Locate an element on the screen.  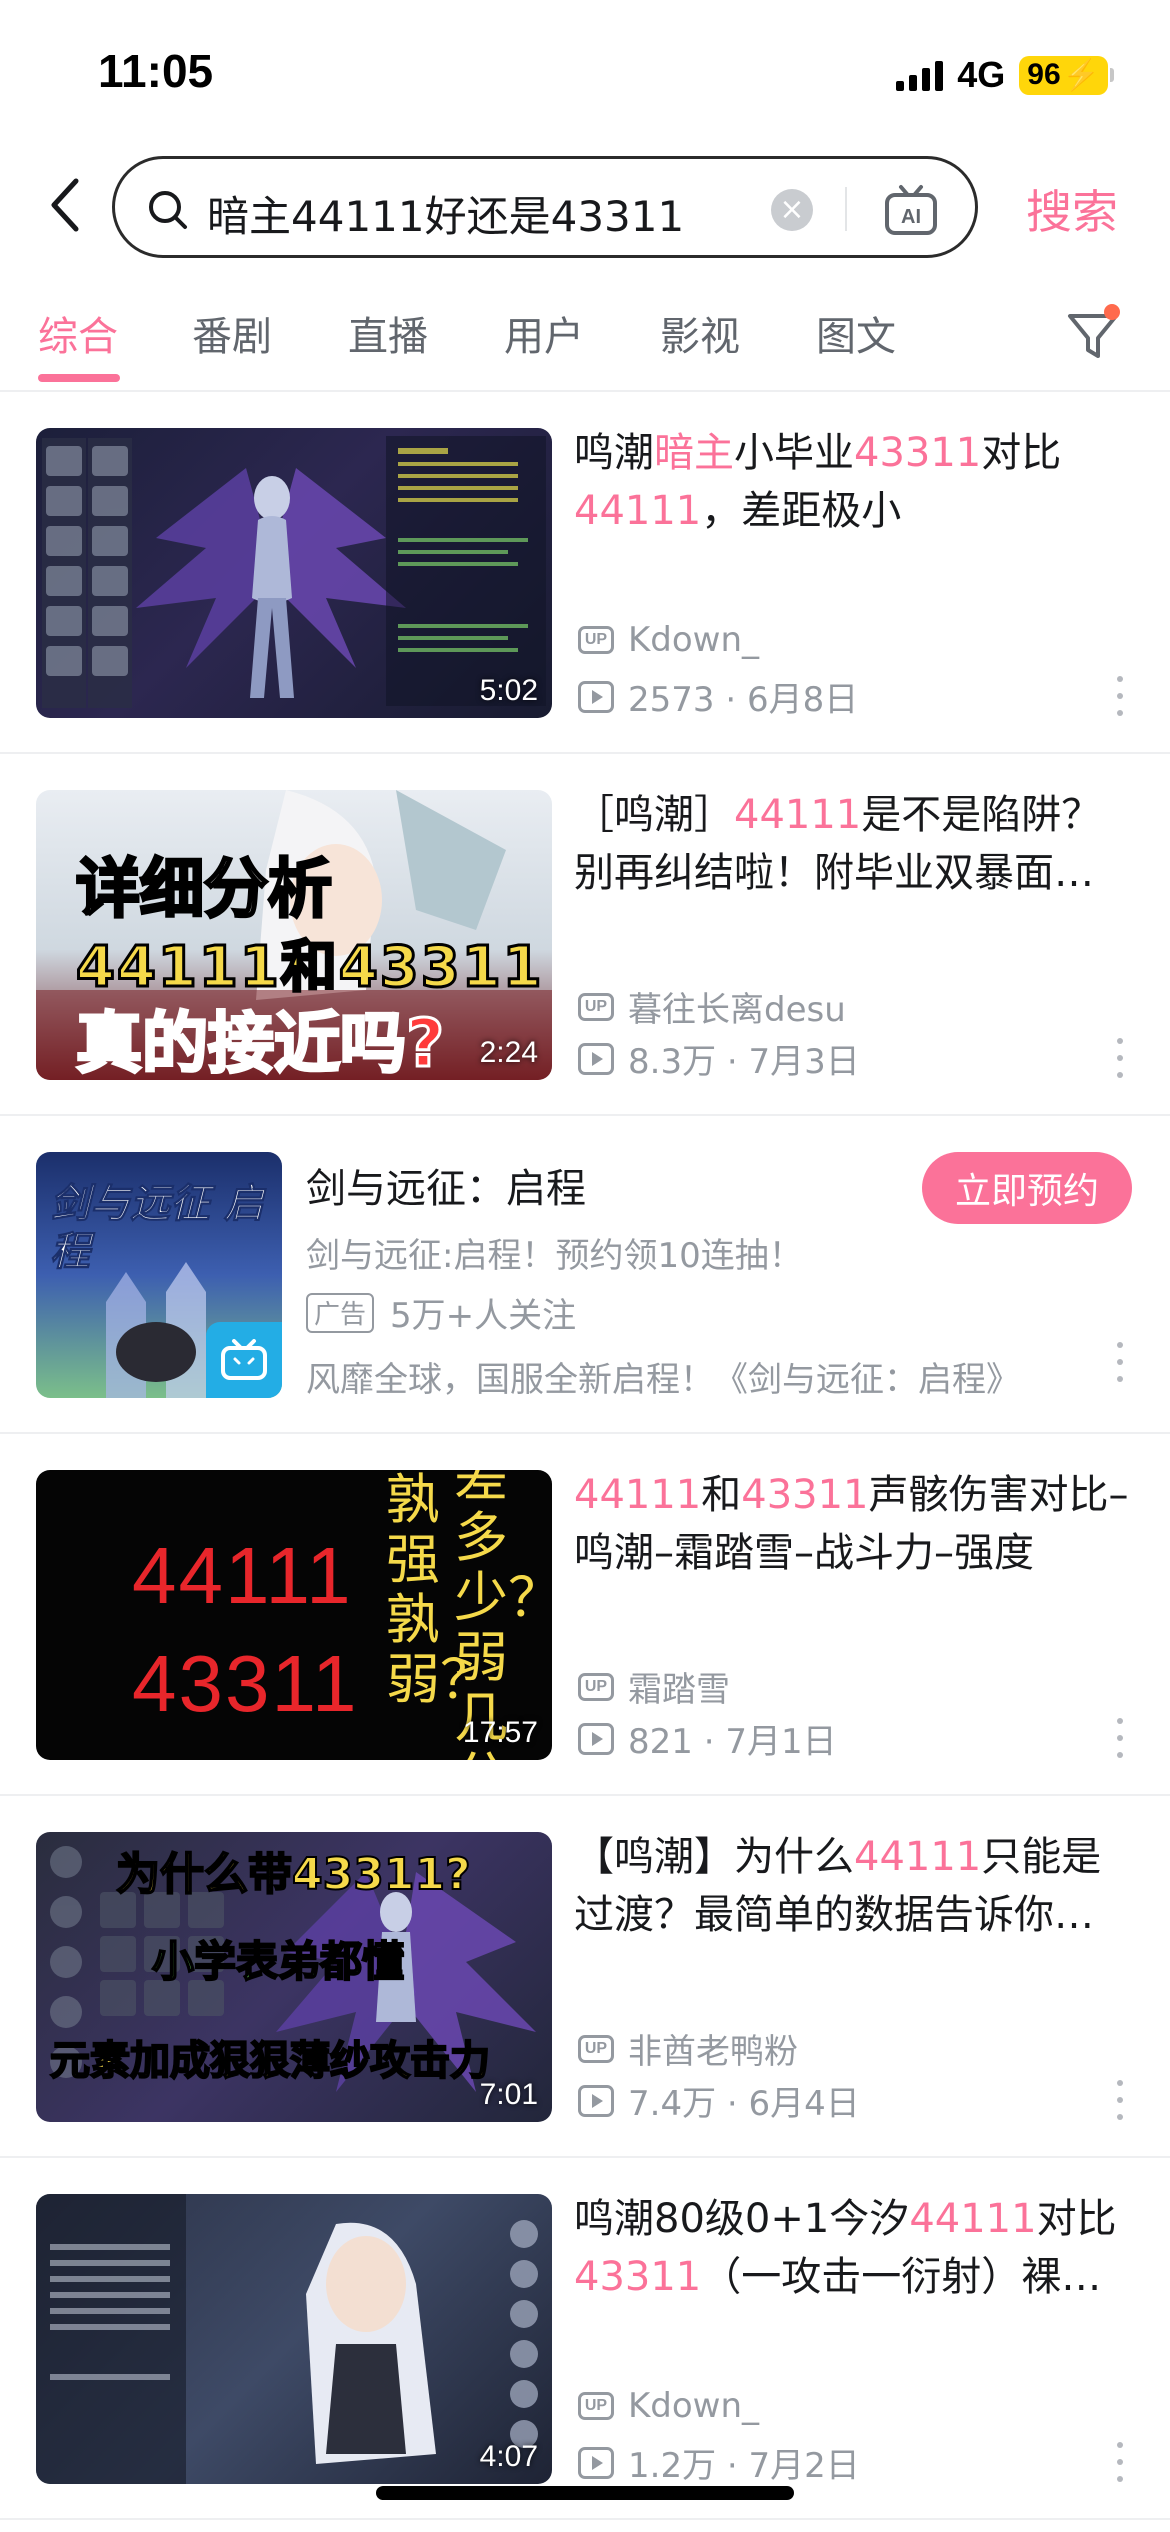
search-divider is located at coordinates (846, 209).